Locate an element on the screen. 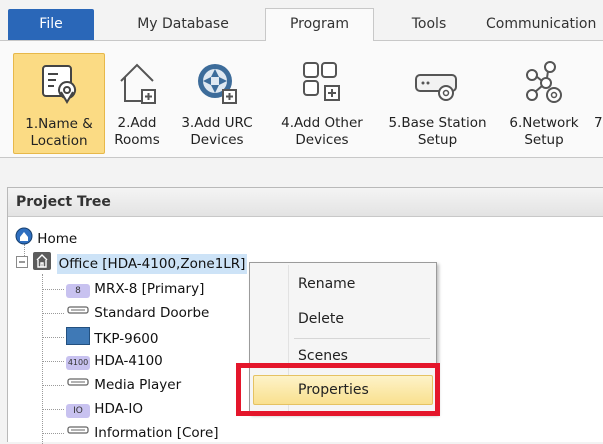 The width and height of the screenshot is (603, 444). other-devices-icon is located at coordinates (322, 85).